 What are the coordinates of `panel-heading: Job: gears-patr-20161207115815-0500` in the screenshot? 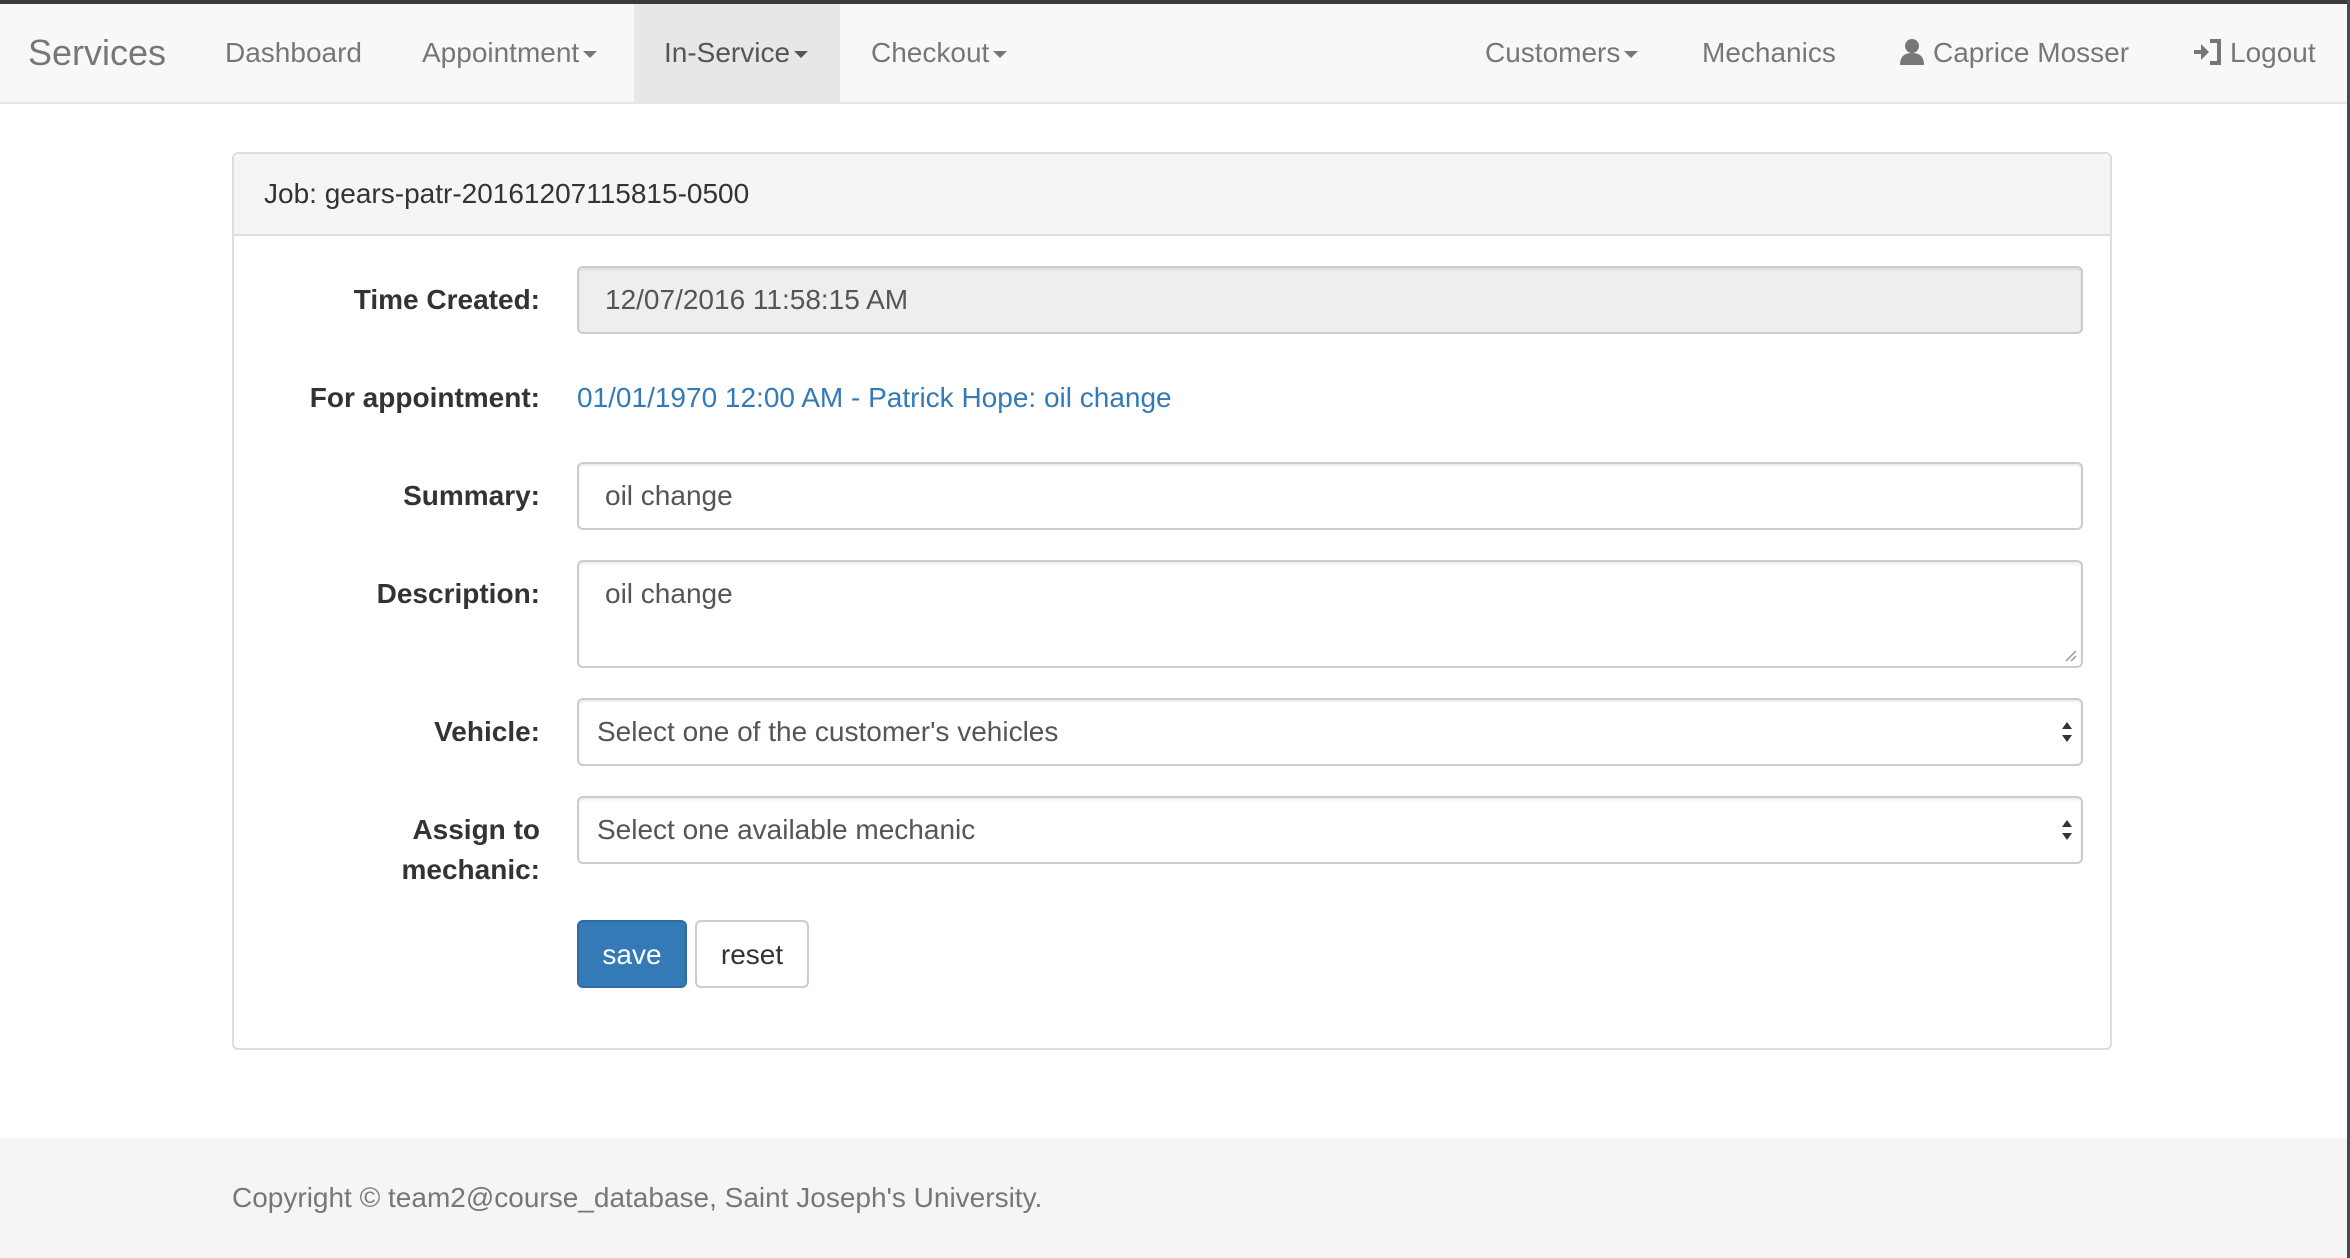 It's located at (1172, 195).